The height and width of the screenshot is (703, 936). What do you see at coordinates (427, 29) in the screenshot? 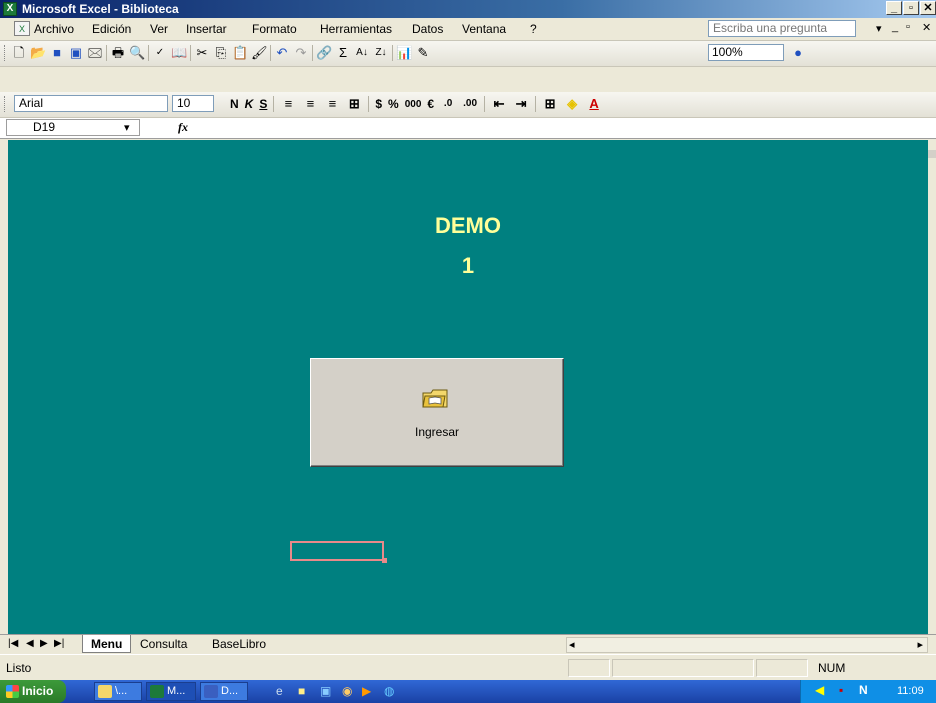
I see `menu-datos: Datos` at bounding box center [427, 29].